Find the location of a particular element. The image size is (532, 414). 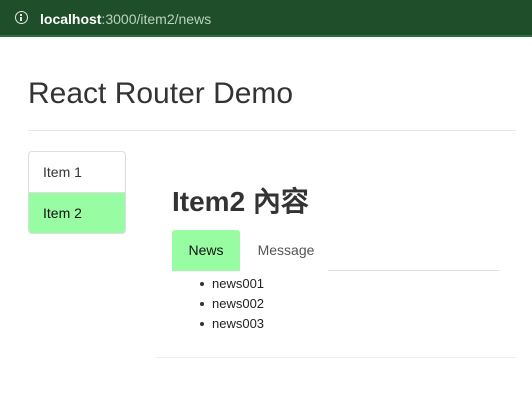

url-path: :3000/item2/news is located at coordinates (156, 19).